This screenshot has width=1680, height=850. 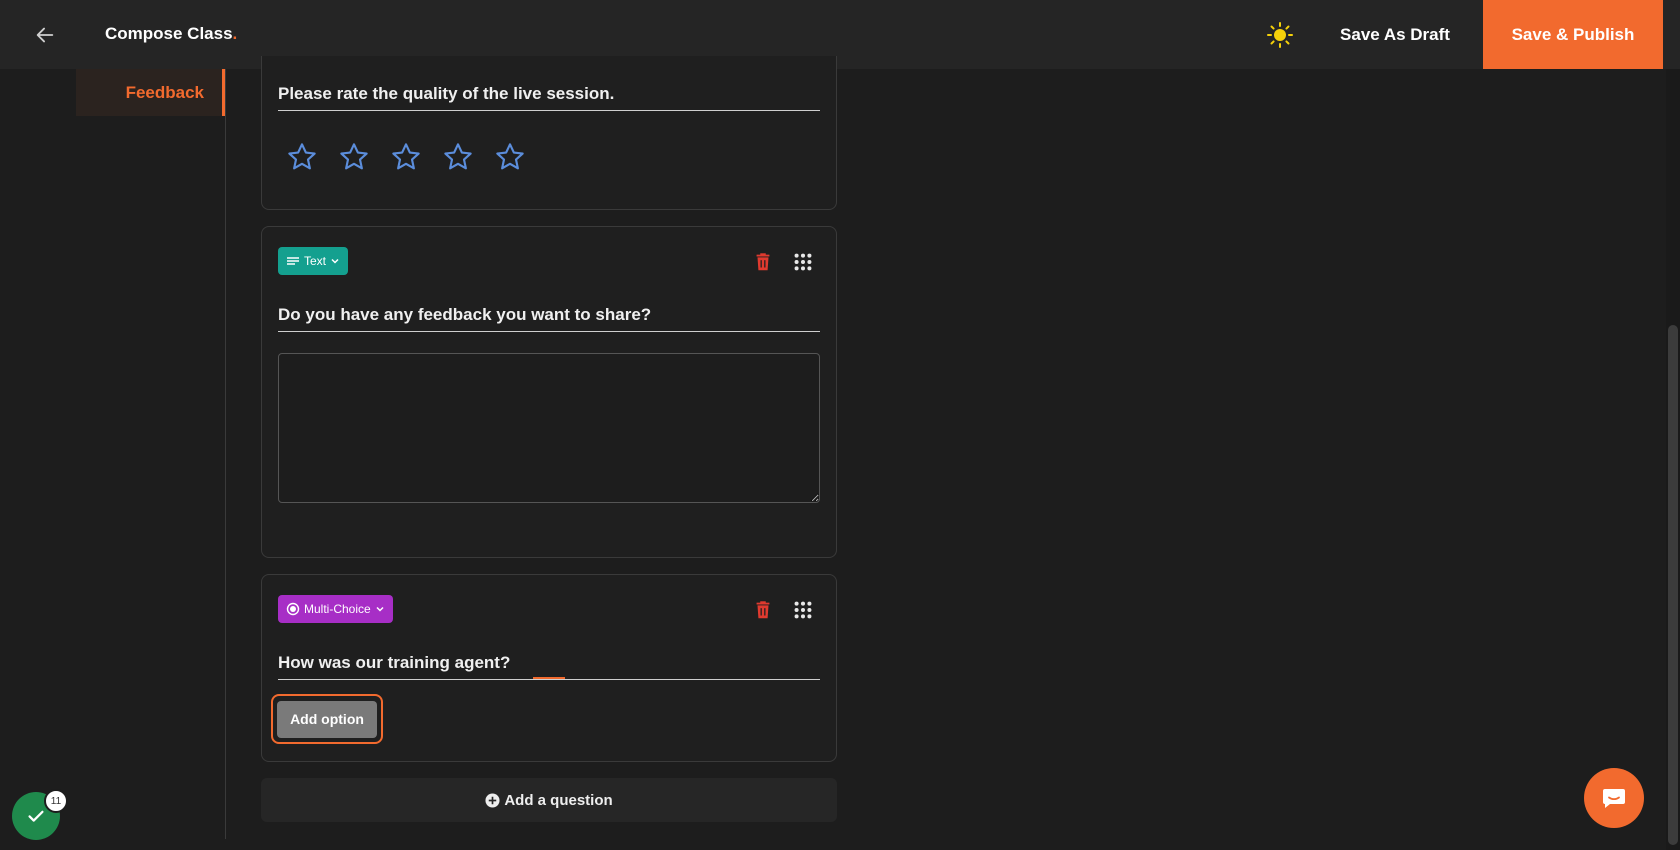 I want to click on question-type-dropdown: Multi-Choice, so click(x=335, y=609).